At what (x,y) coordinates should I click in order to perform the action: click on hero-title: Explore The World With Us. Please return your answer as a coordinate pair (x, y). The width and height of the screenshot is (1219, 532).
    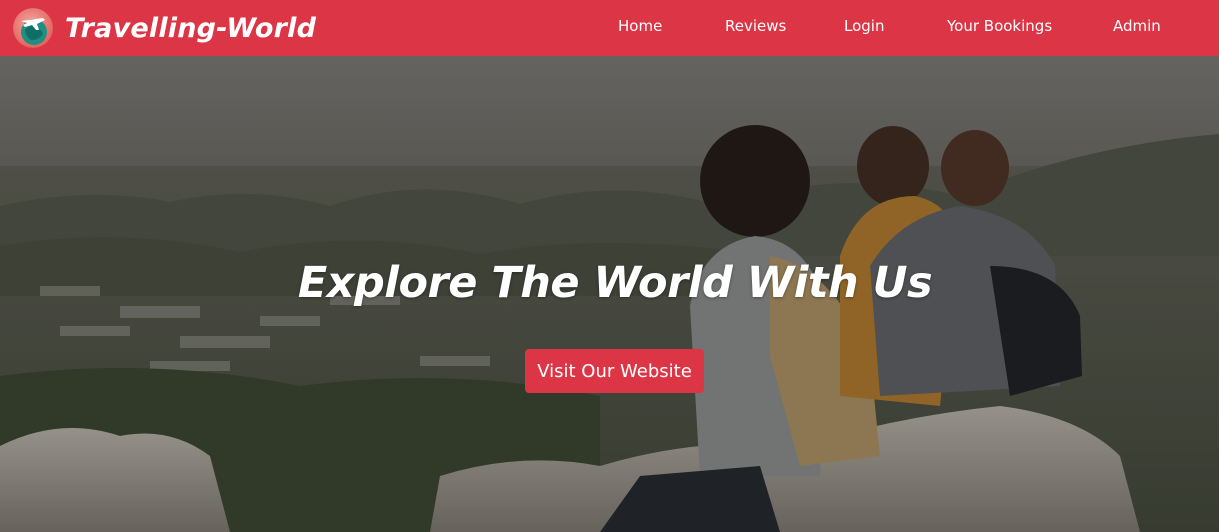
    Looking at the image, I should click on (615, 283).